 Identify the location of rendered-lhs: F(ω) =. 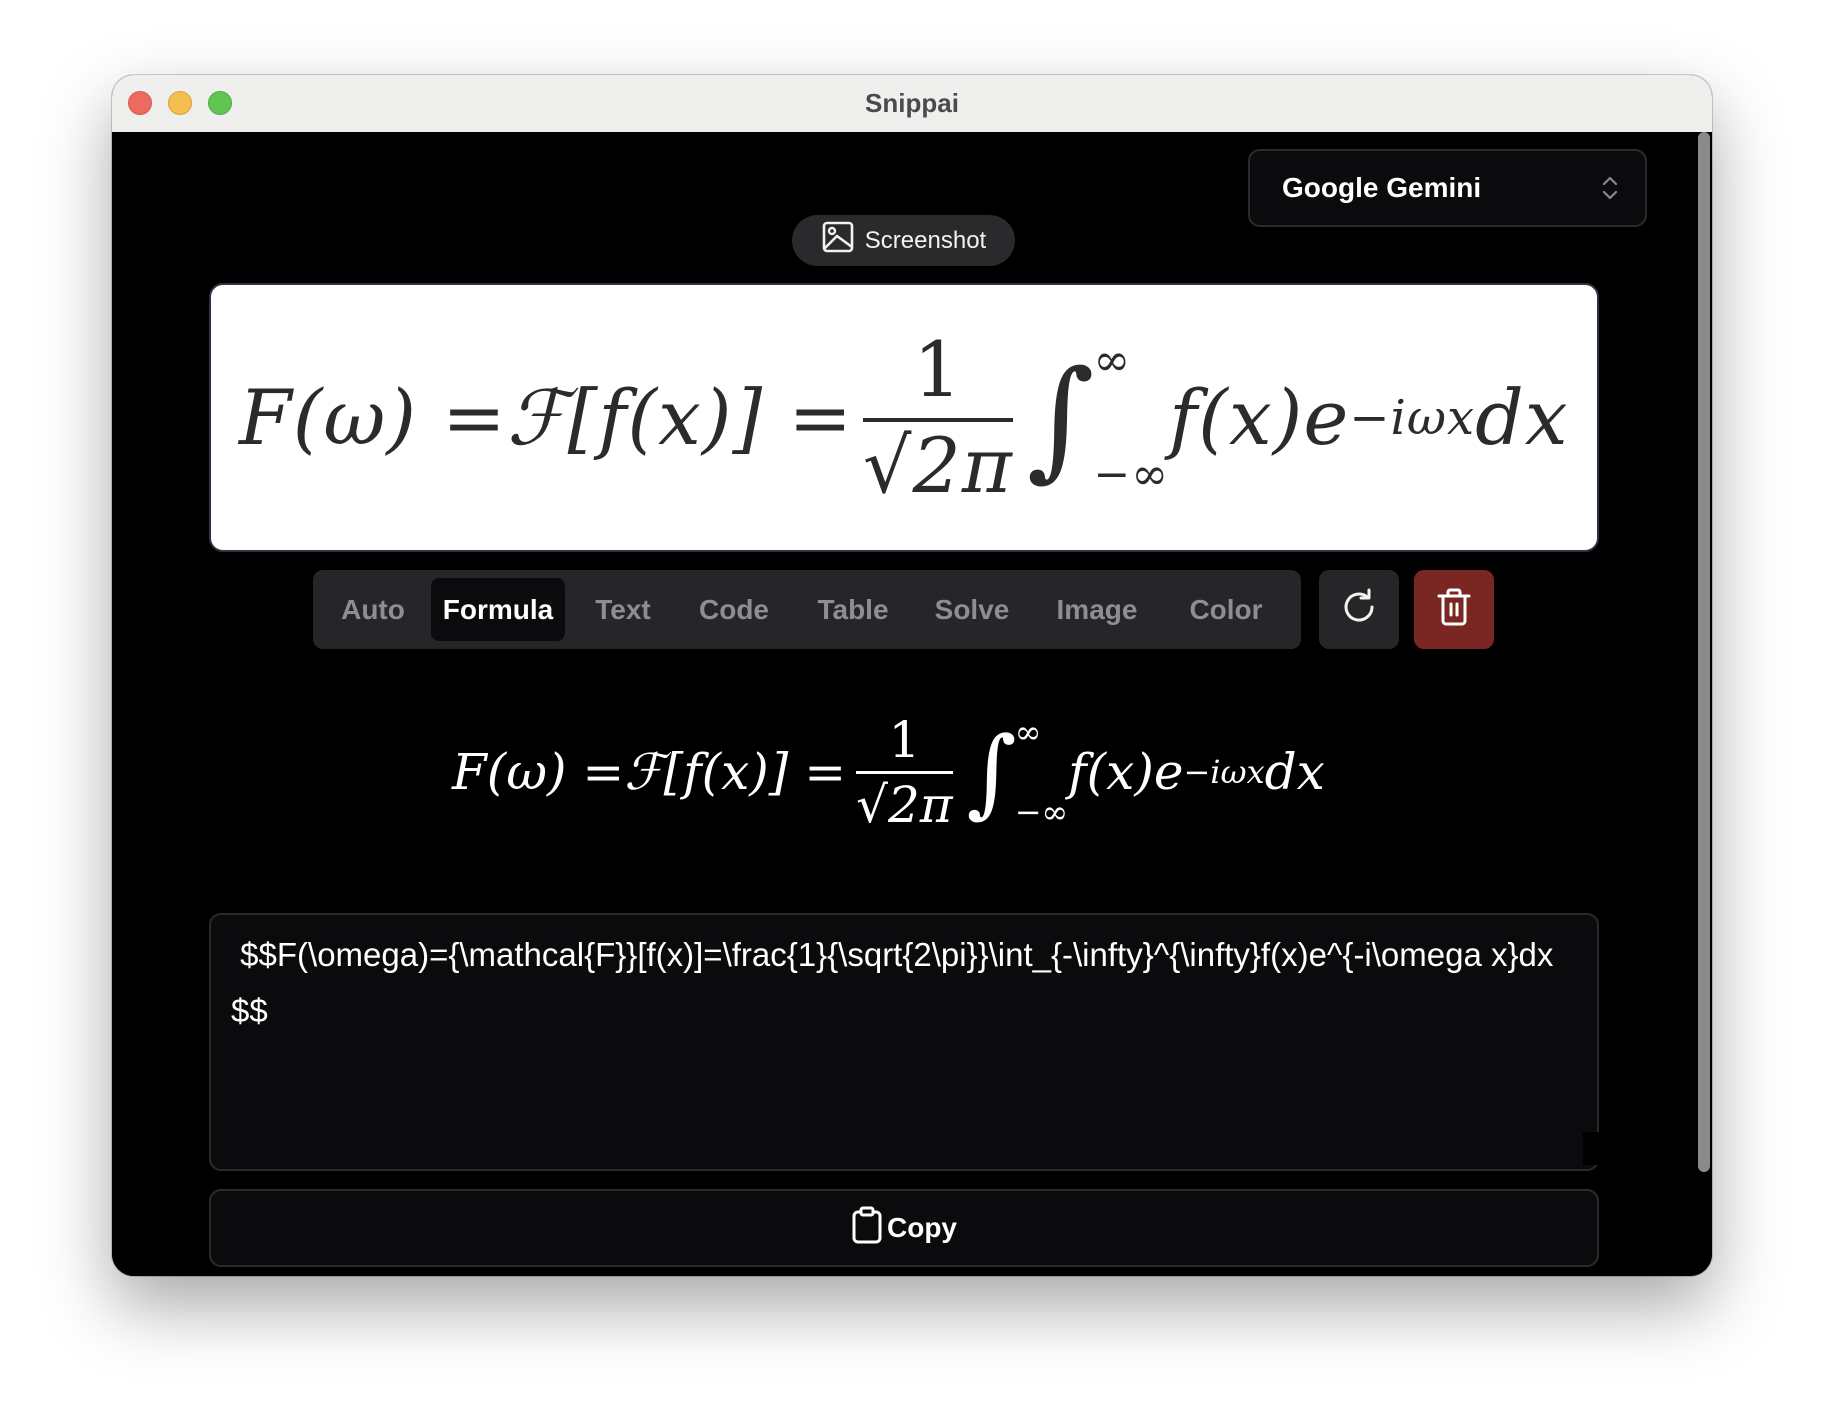
(538, 772).